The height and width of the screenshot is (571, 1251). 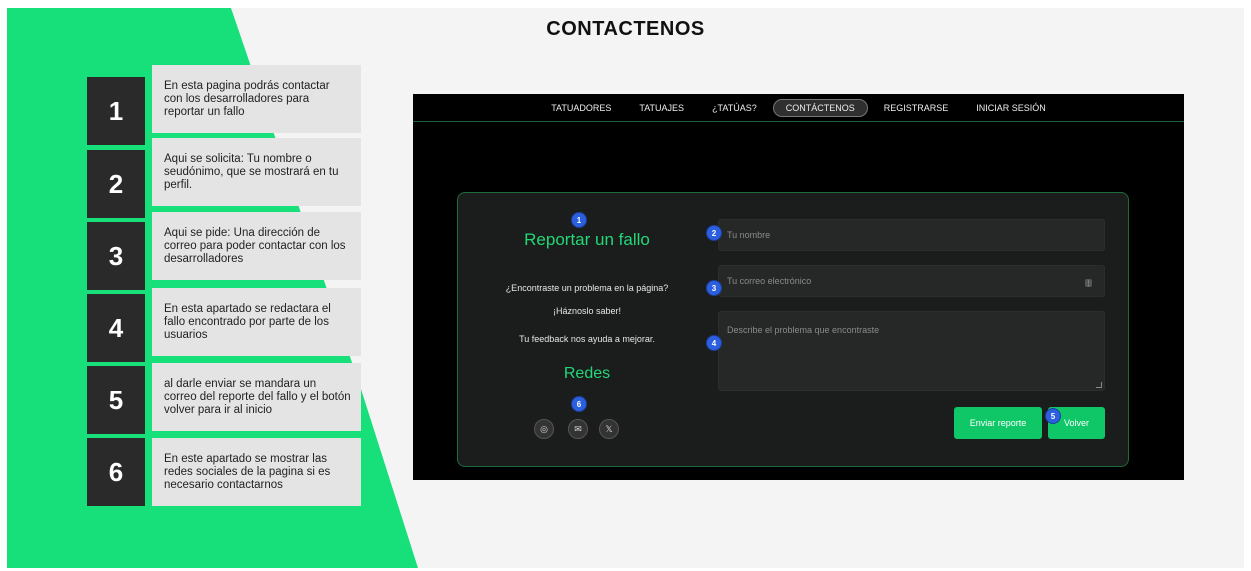 I want to click on instagram-icon: ◎, so click(x=544, y=429).